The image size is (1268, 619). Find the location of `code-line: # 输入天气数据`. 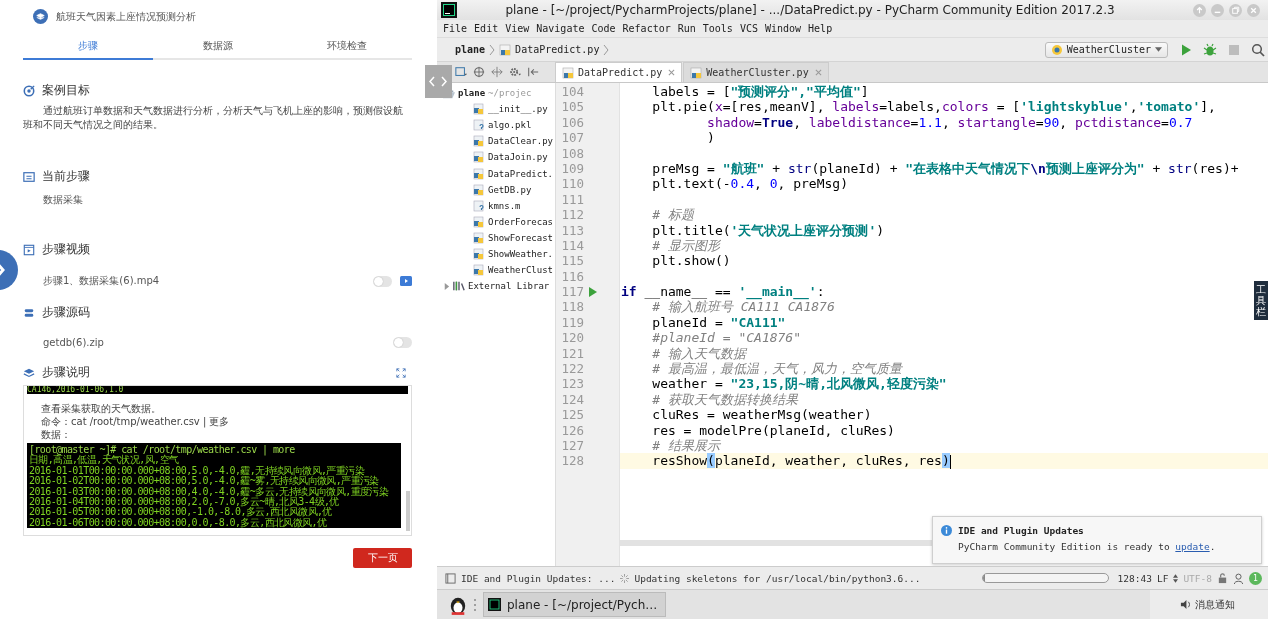

code-line: # 输入天气数据 is located at coordinates (698, 353).